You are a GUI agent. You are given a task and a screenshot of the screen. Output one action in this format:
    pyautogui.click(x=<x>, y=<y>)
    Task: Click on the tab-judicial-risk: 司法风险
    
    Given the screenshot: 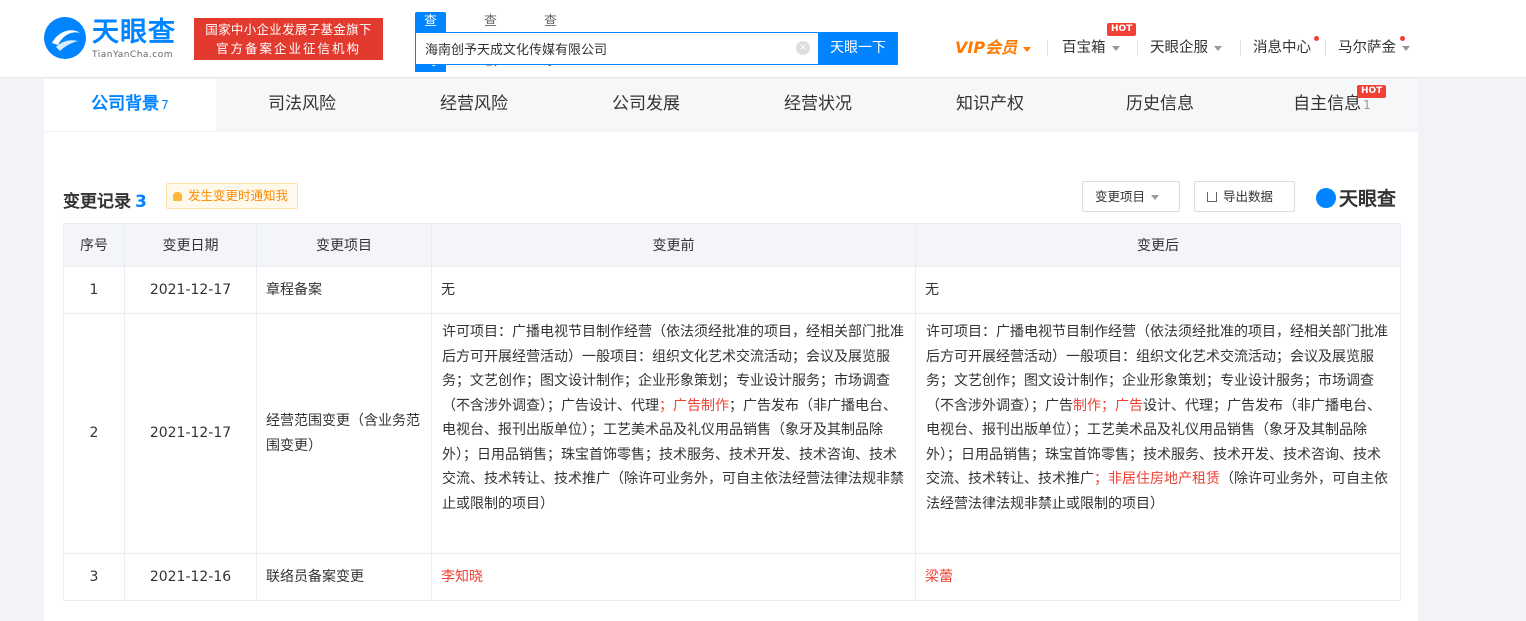 What is the action you would take?
    pyautogui.click(x=302, y=105)
    